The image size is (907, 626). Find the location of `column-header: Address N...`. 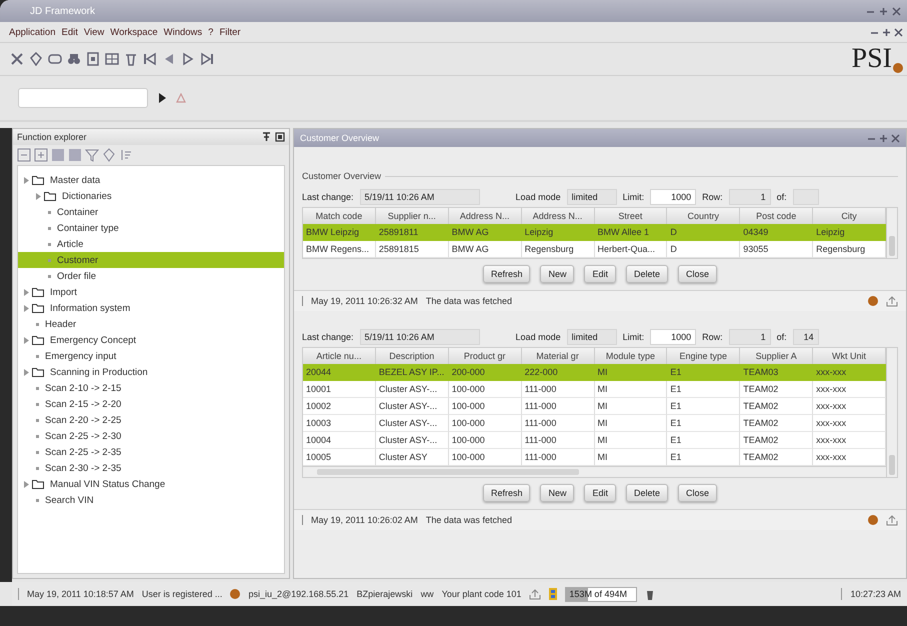

column-header: Address N... is located at coordinates (485, 216).